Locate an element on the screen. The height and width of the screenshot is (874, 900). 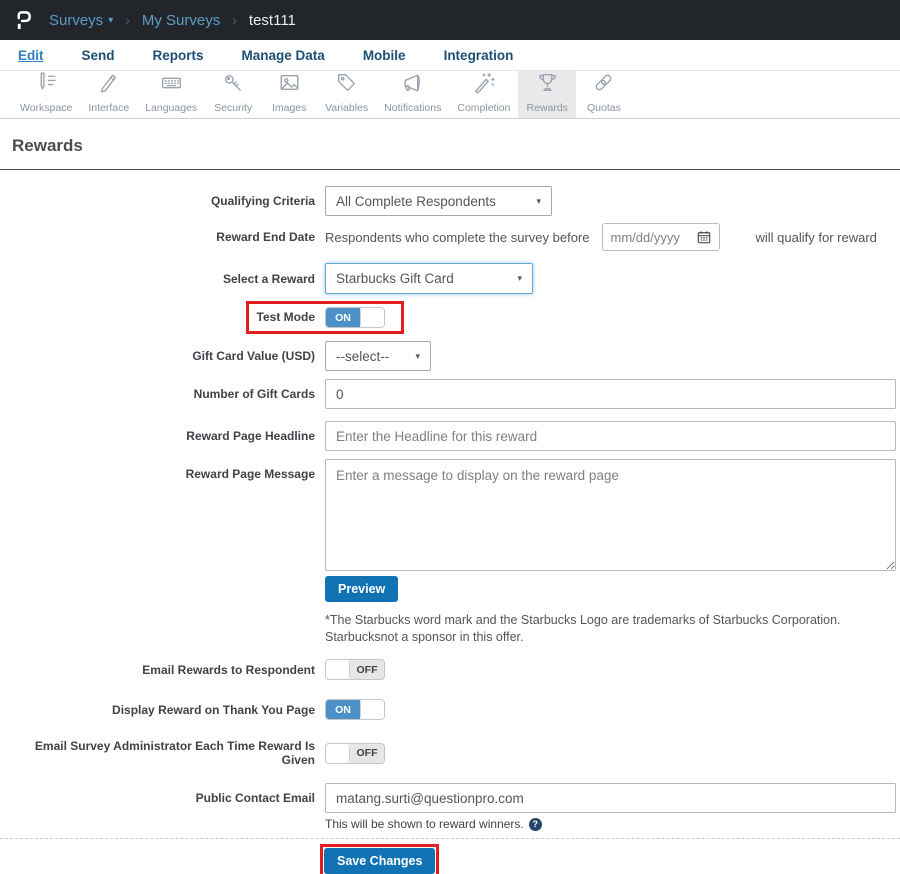
toolbar-item-label: Security is located at coordinates (233, 108).